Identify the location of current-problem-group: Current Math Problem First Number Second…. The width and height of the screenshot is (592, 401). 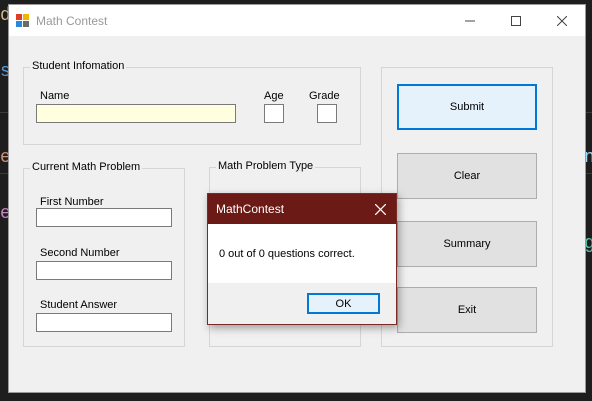
(104, 254).